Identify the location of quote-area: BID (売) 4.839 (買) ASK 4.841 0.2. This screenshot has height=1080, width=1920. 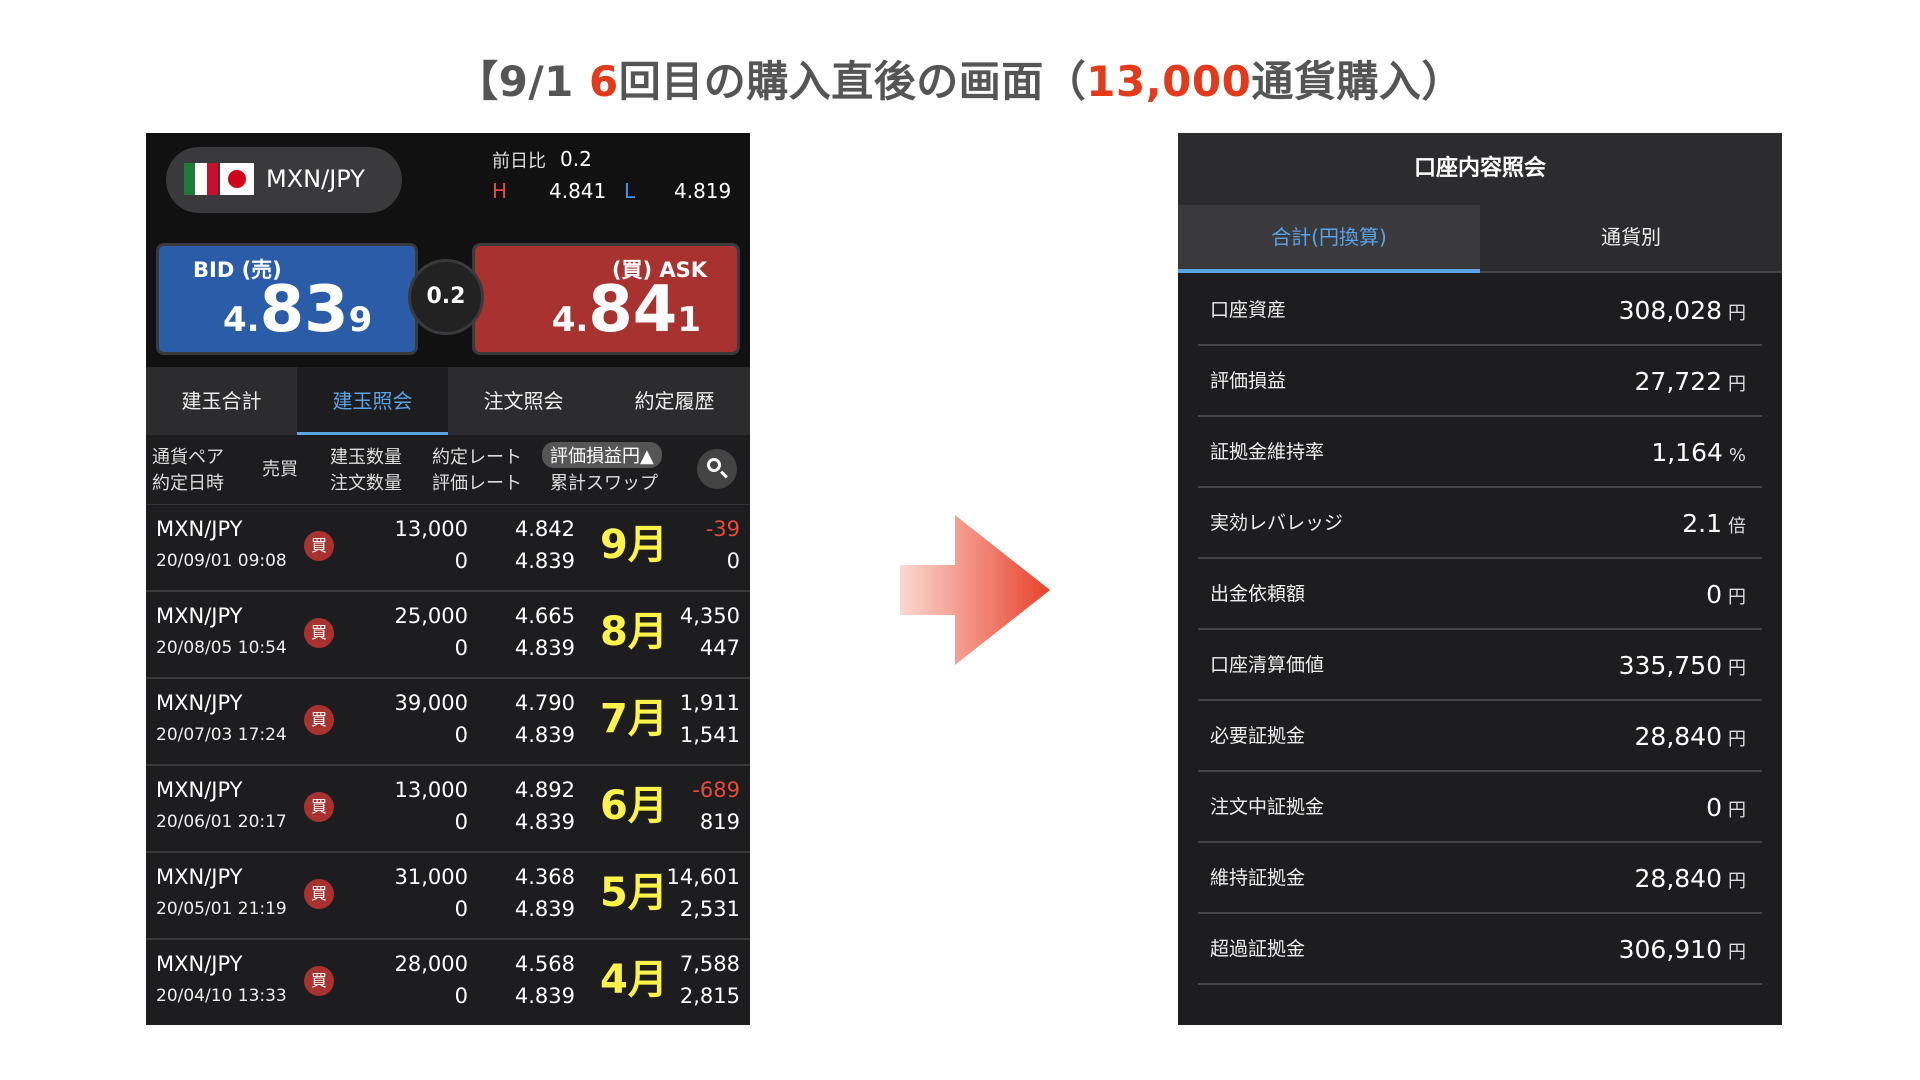
(448, 302).